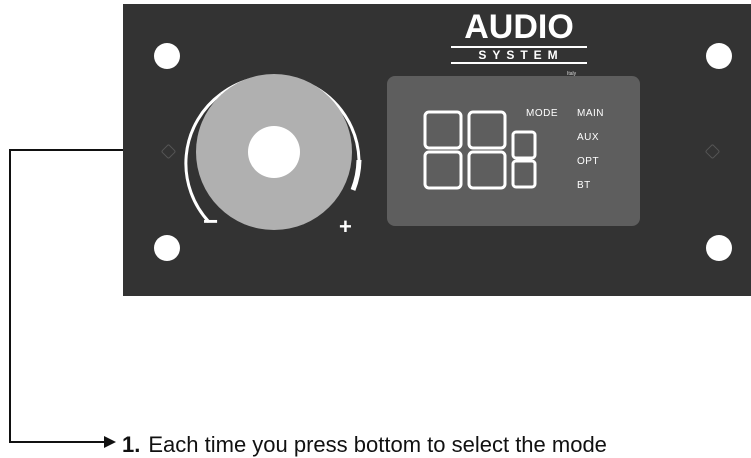 The image size is (751, 458). What do you see at coordinates (443, 130) in the screenshot?
I see `digit-1-top` at bounding box center [443, 130].